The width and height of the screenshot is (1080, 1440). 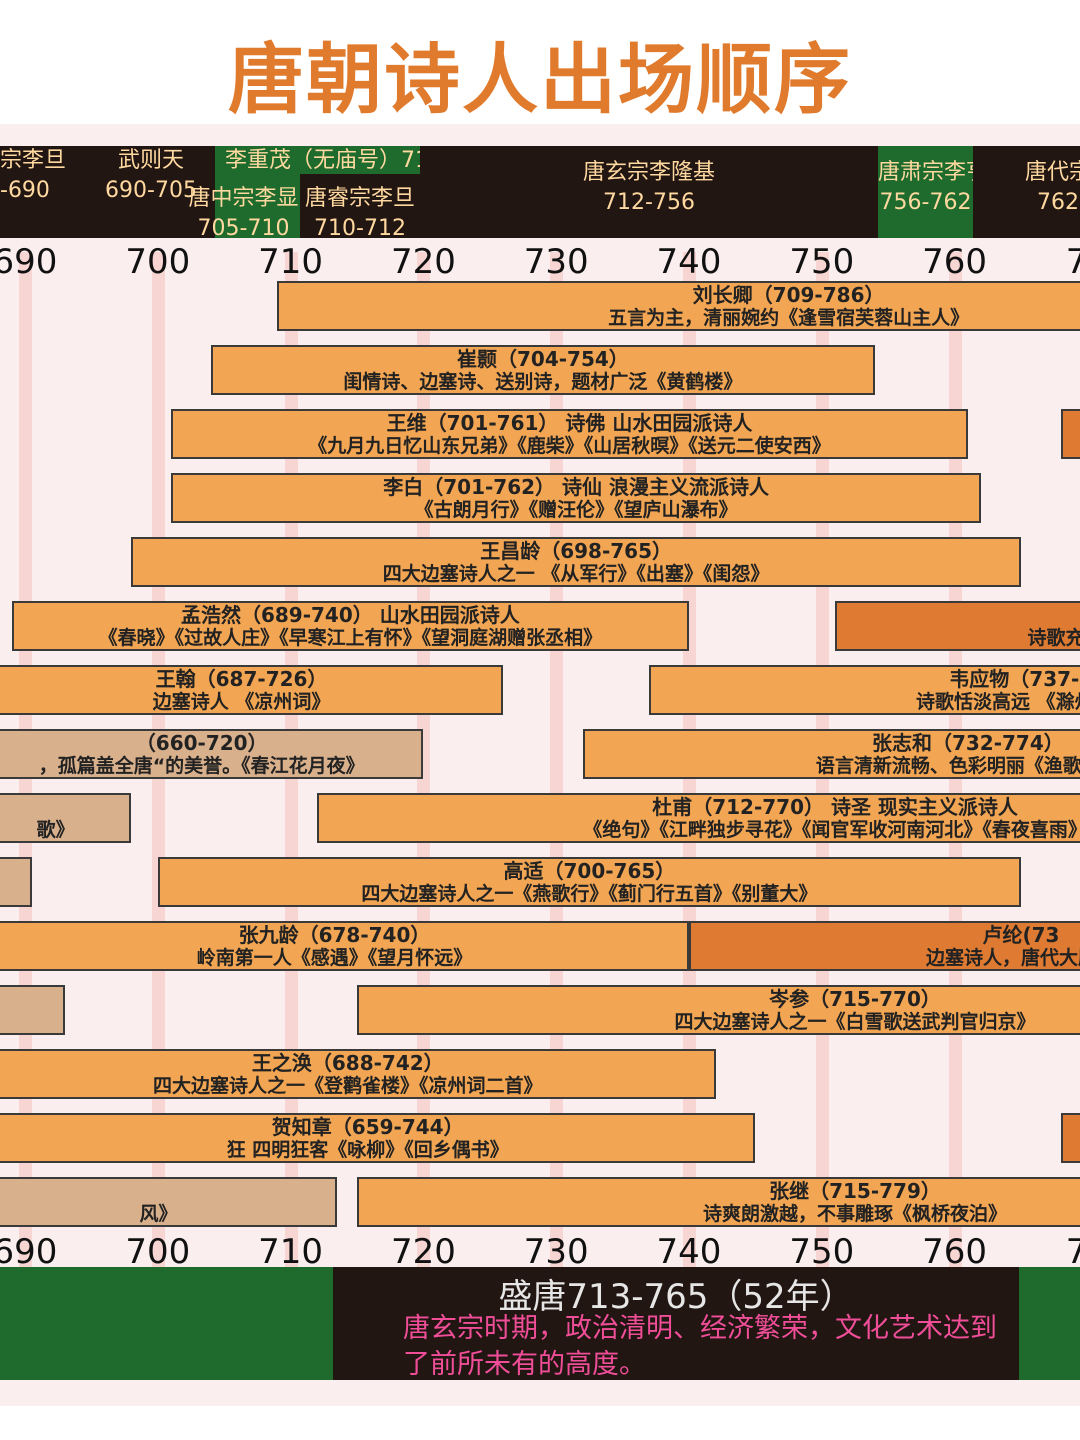 What do you see at coordinates (334, 958) in the screenshot?
I see `poet-works: 岭南第一人《感遇》《望月怀远》` at bounding box center [334, 958].